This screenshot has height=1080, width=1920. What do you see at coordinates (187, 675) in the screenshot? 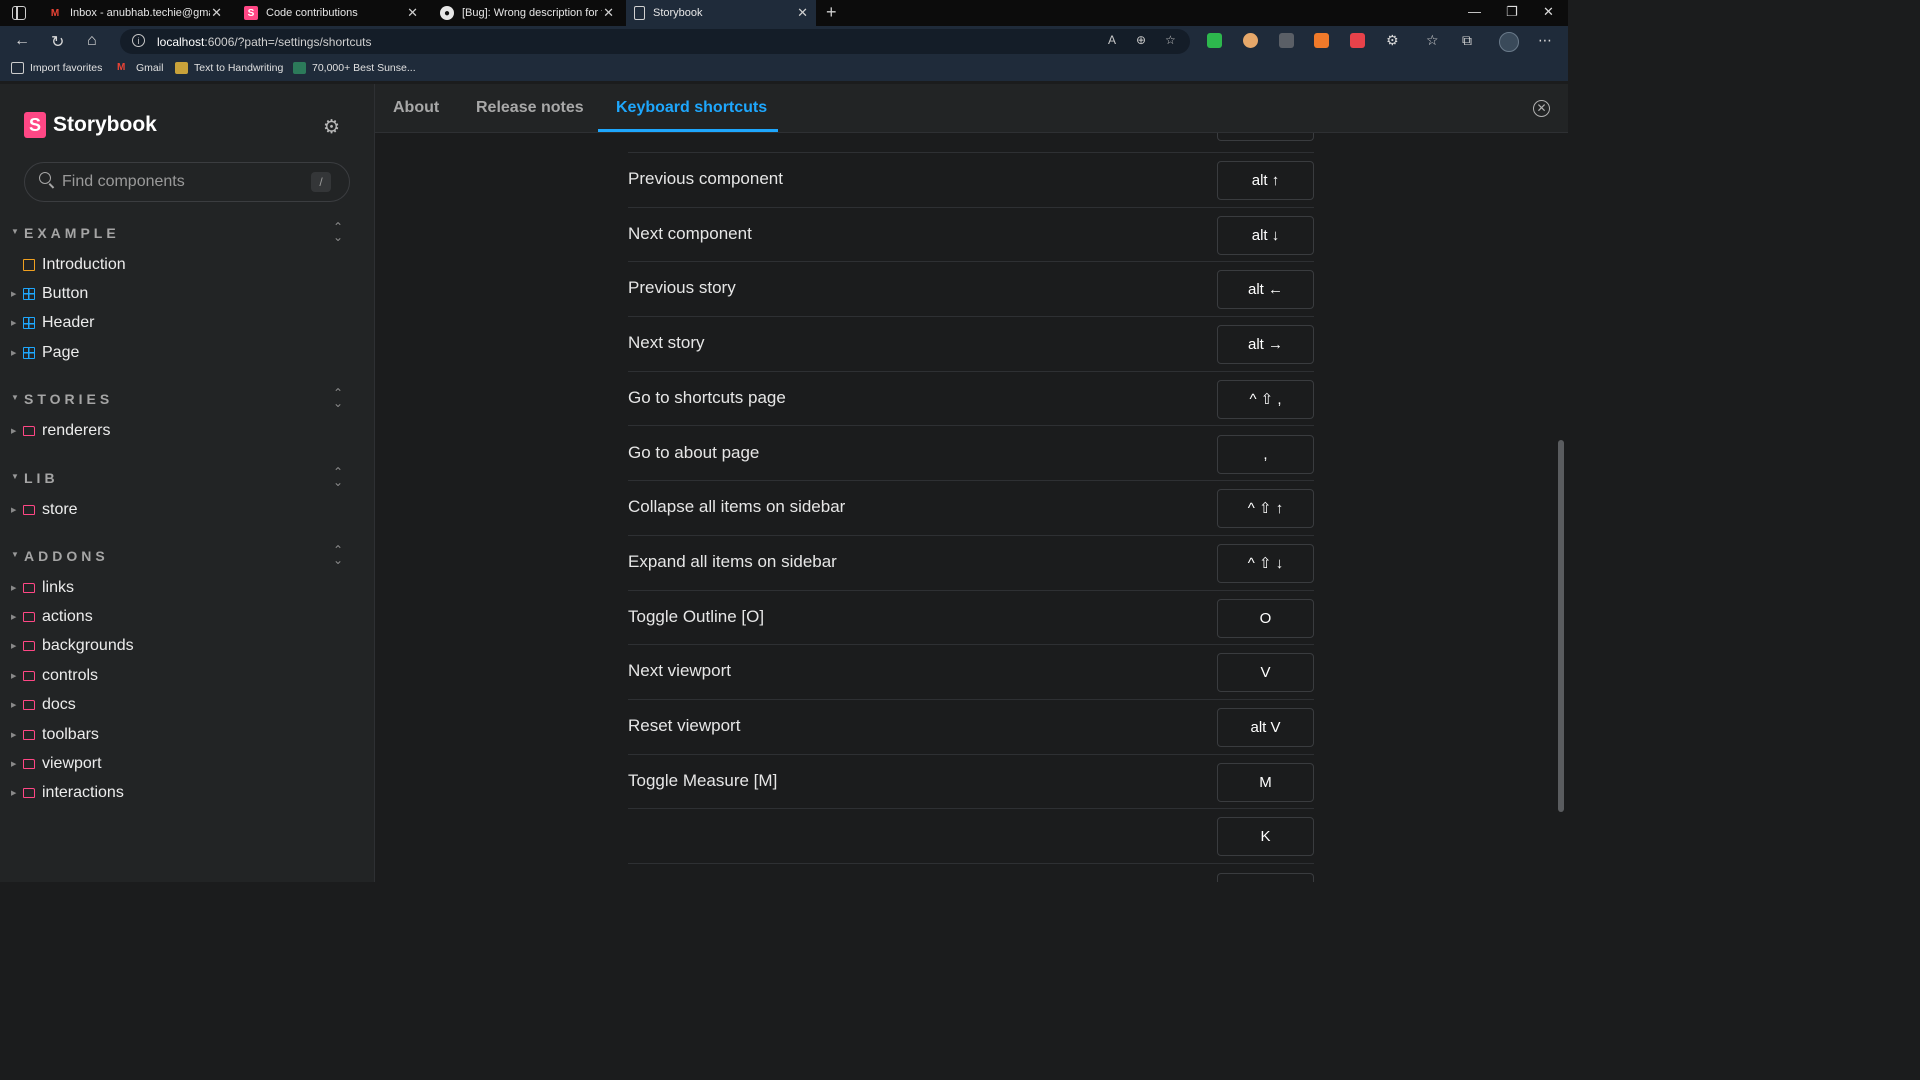
I see `sidebar-item-controls: ▶ controls` at bounding box center [187, 675].